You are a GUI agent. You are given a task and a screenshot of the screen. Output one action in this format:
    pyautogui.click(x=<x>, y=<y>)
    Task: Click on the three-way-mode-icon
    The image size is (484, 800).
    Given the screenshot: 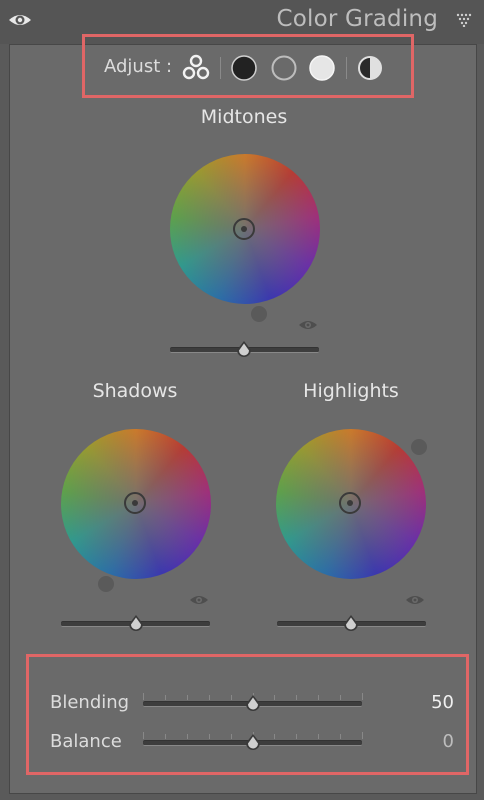 What is the action you would take?
    pyautogui.click(x=196, y=68)
    